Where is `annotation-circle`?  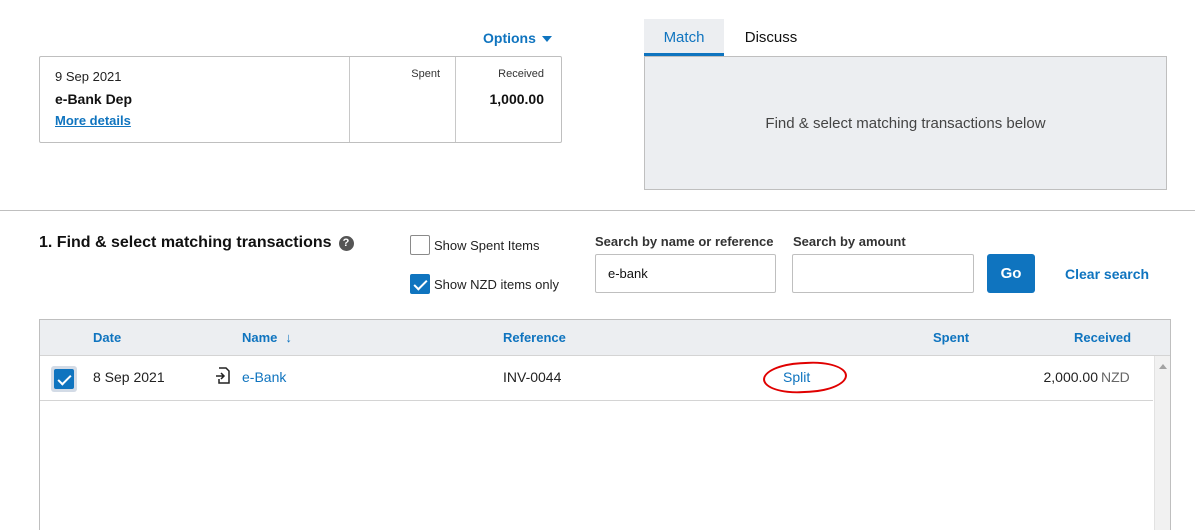 annotation-circle is located at coordinates (805, 377).